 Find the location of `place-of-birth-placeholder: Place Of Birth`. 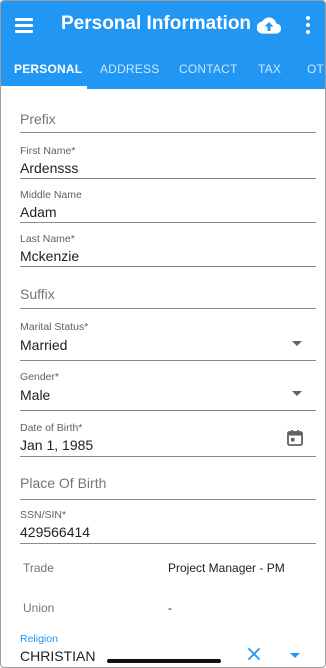

place-of-birth-placeholder: Place Of Birth is located at coordinates (63, 483).